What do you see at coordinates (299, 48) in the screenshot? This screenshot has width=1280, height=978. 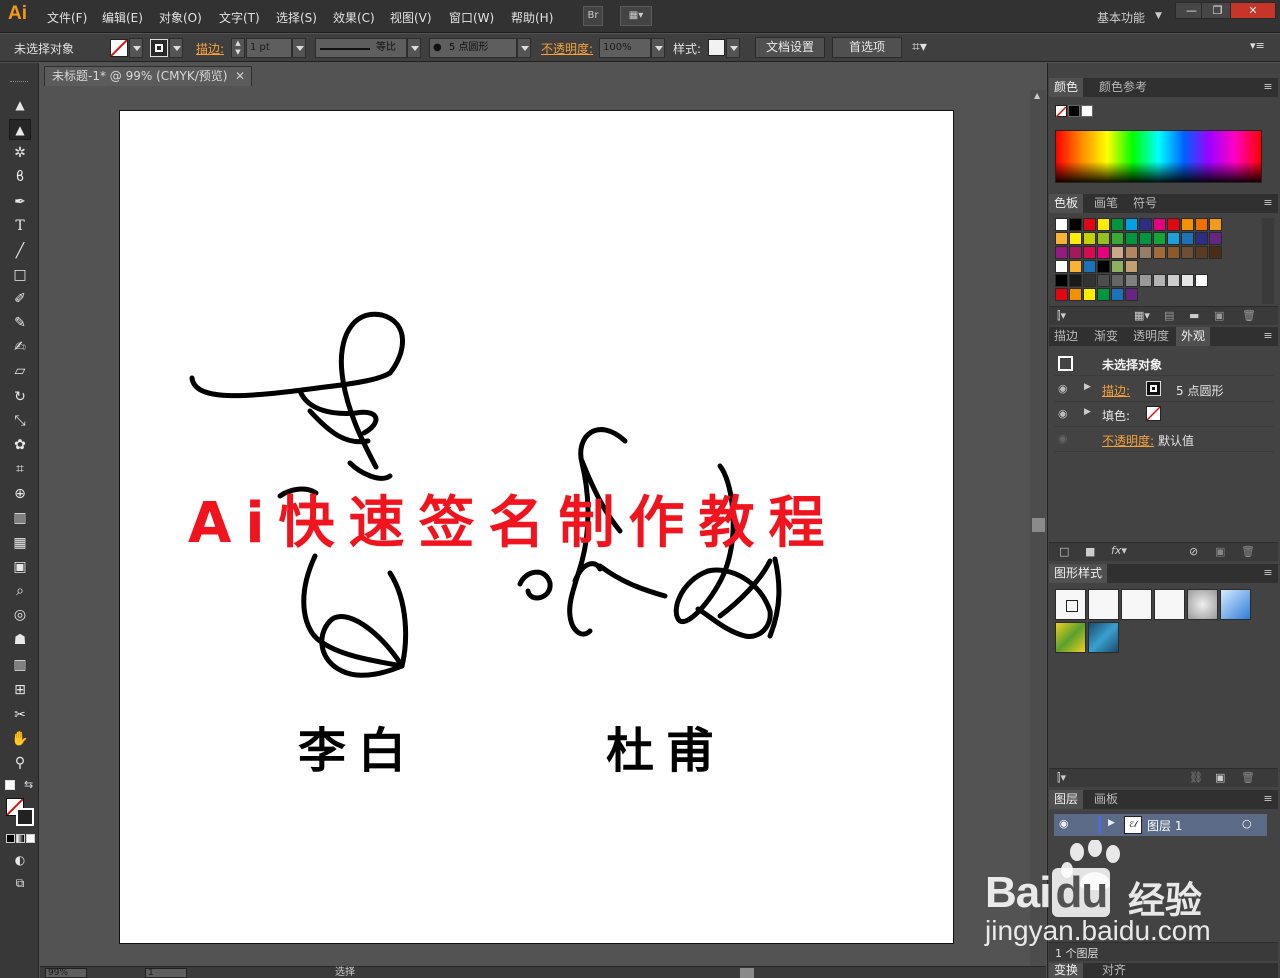 I see `stroke-weight-dropdown` at bounding box center [299, 48].